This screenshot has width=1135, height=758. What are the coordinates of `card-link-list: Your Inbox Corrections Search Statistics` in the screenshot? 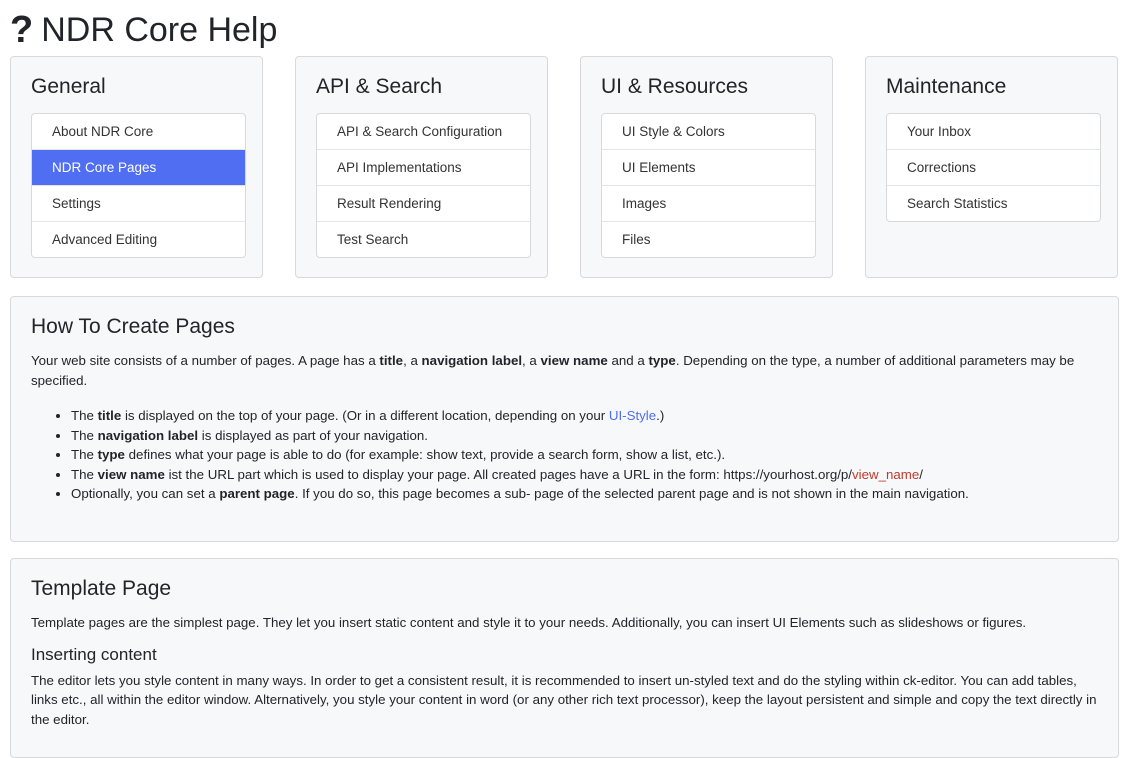 It's located at (993, 167).